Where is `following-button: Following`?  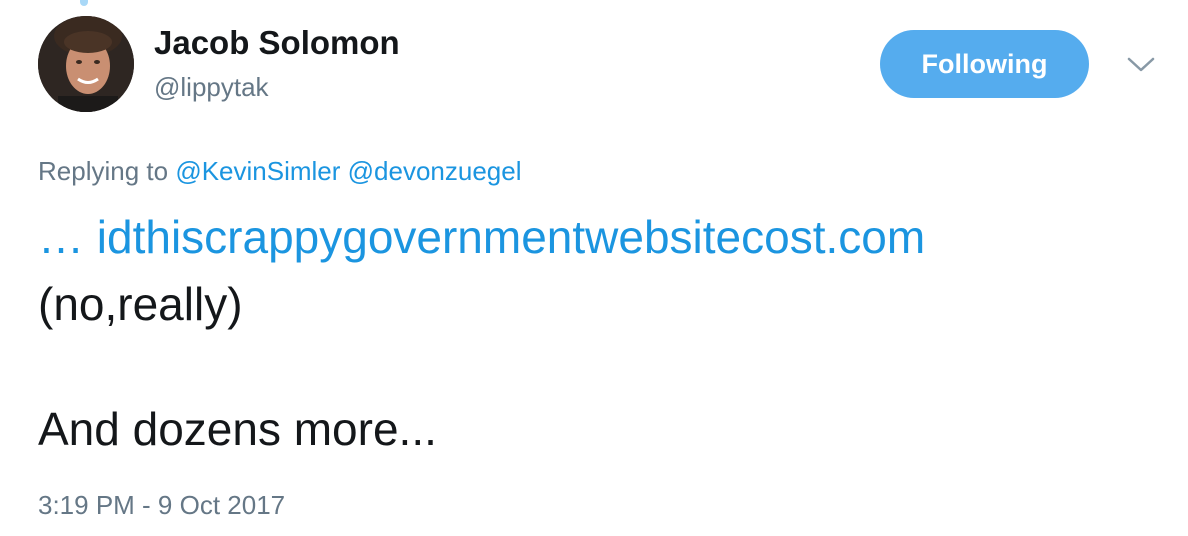 following-button: Following is located at coordinates (984, 64).